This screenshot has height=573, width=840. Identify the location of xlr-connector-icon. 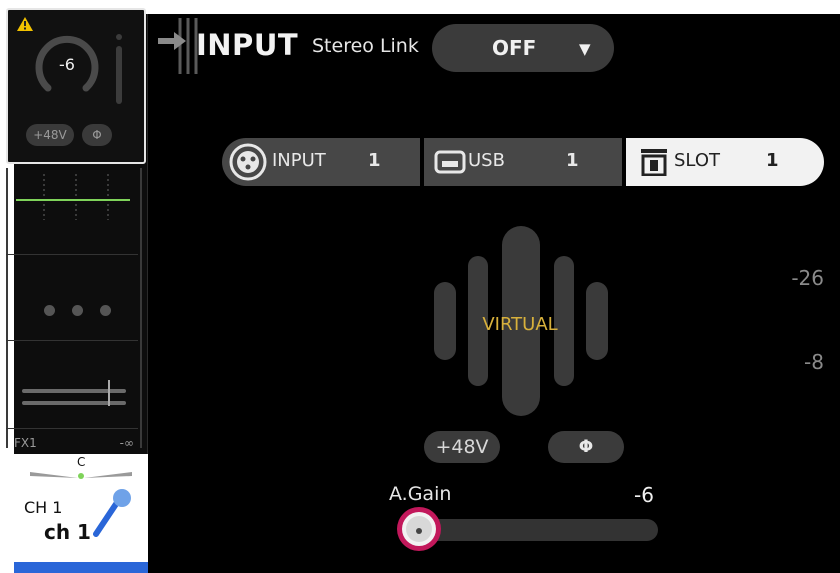
(248, 162).